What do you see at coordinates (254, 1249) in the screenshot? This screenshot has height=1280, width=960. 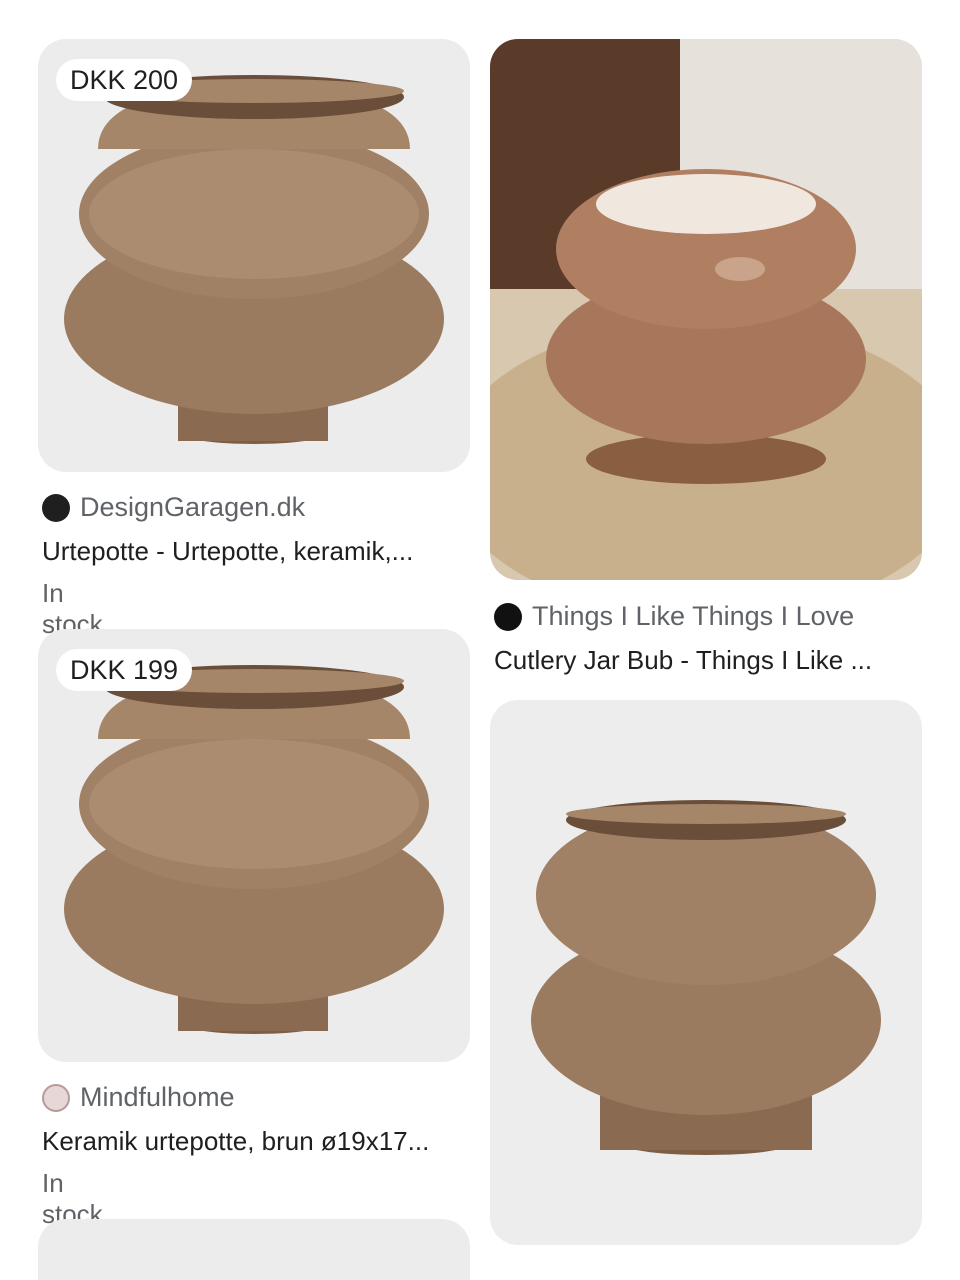 I see `product-image` at bounding box center [254, 1249].